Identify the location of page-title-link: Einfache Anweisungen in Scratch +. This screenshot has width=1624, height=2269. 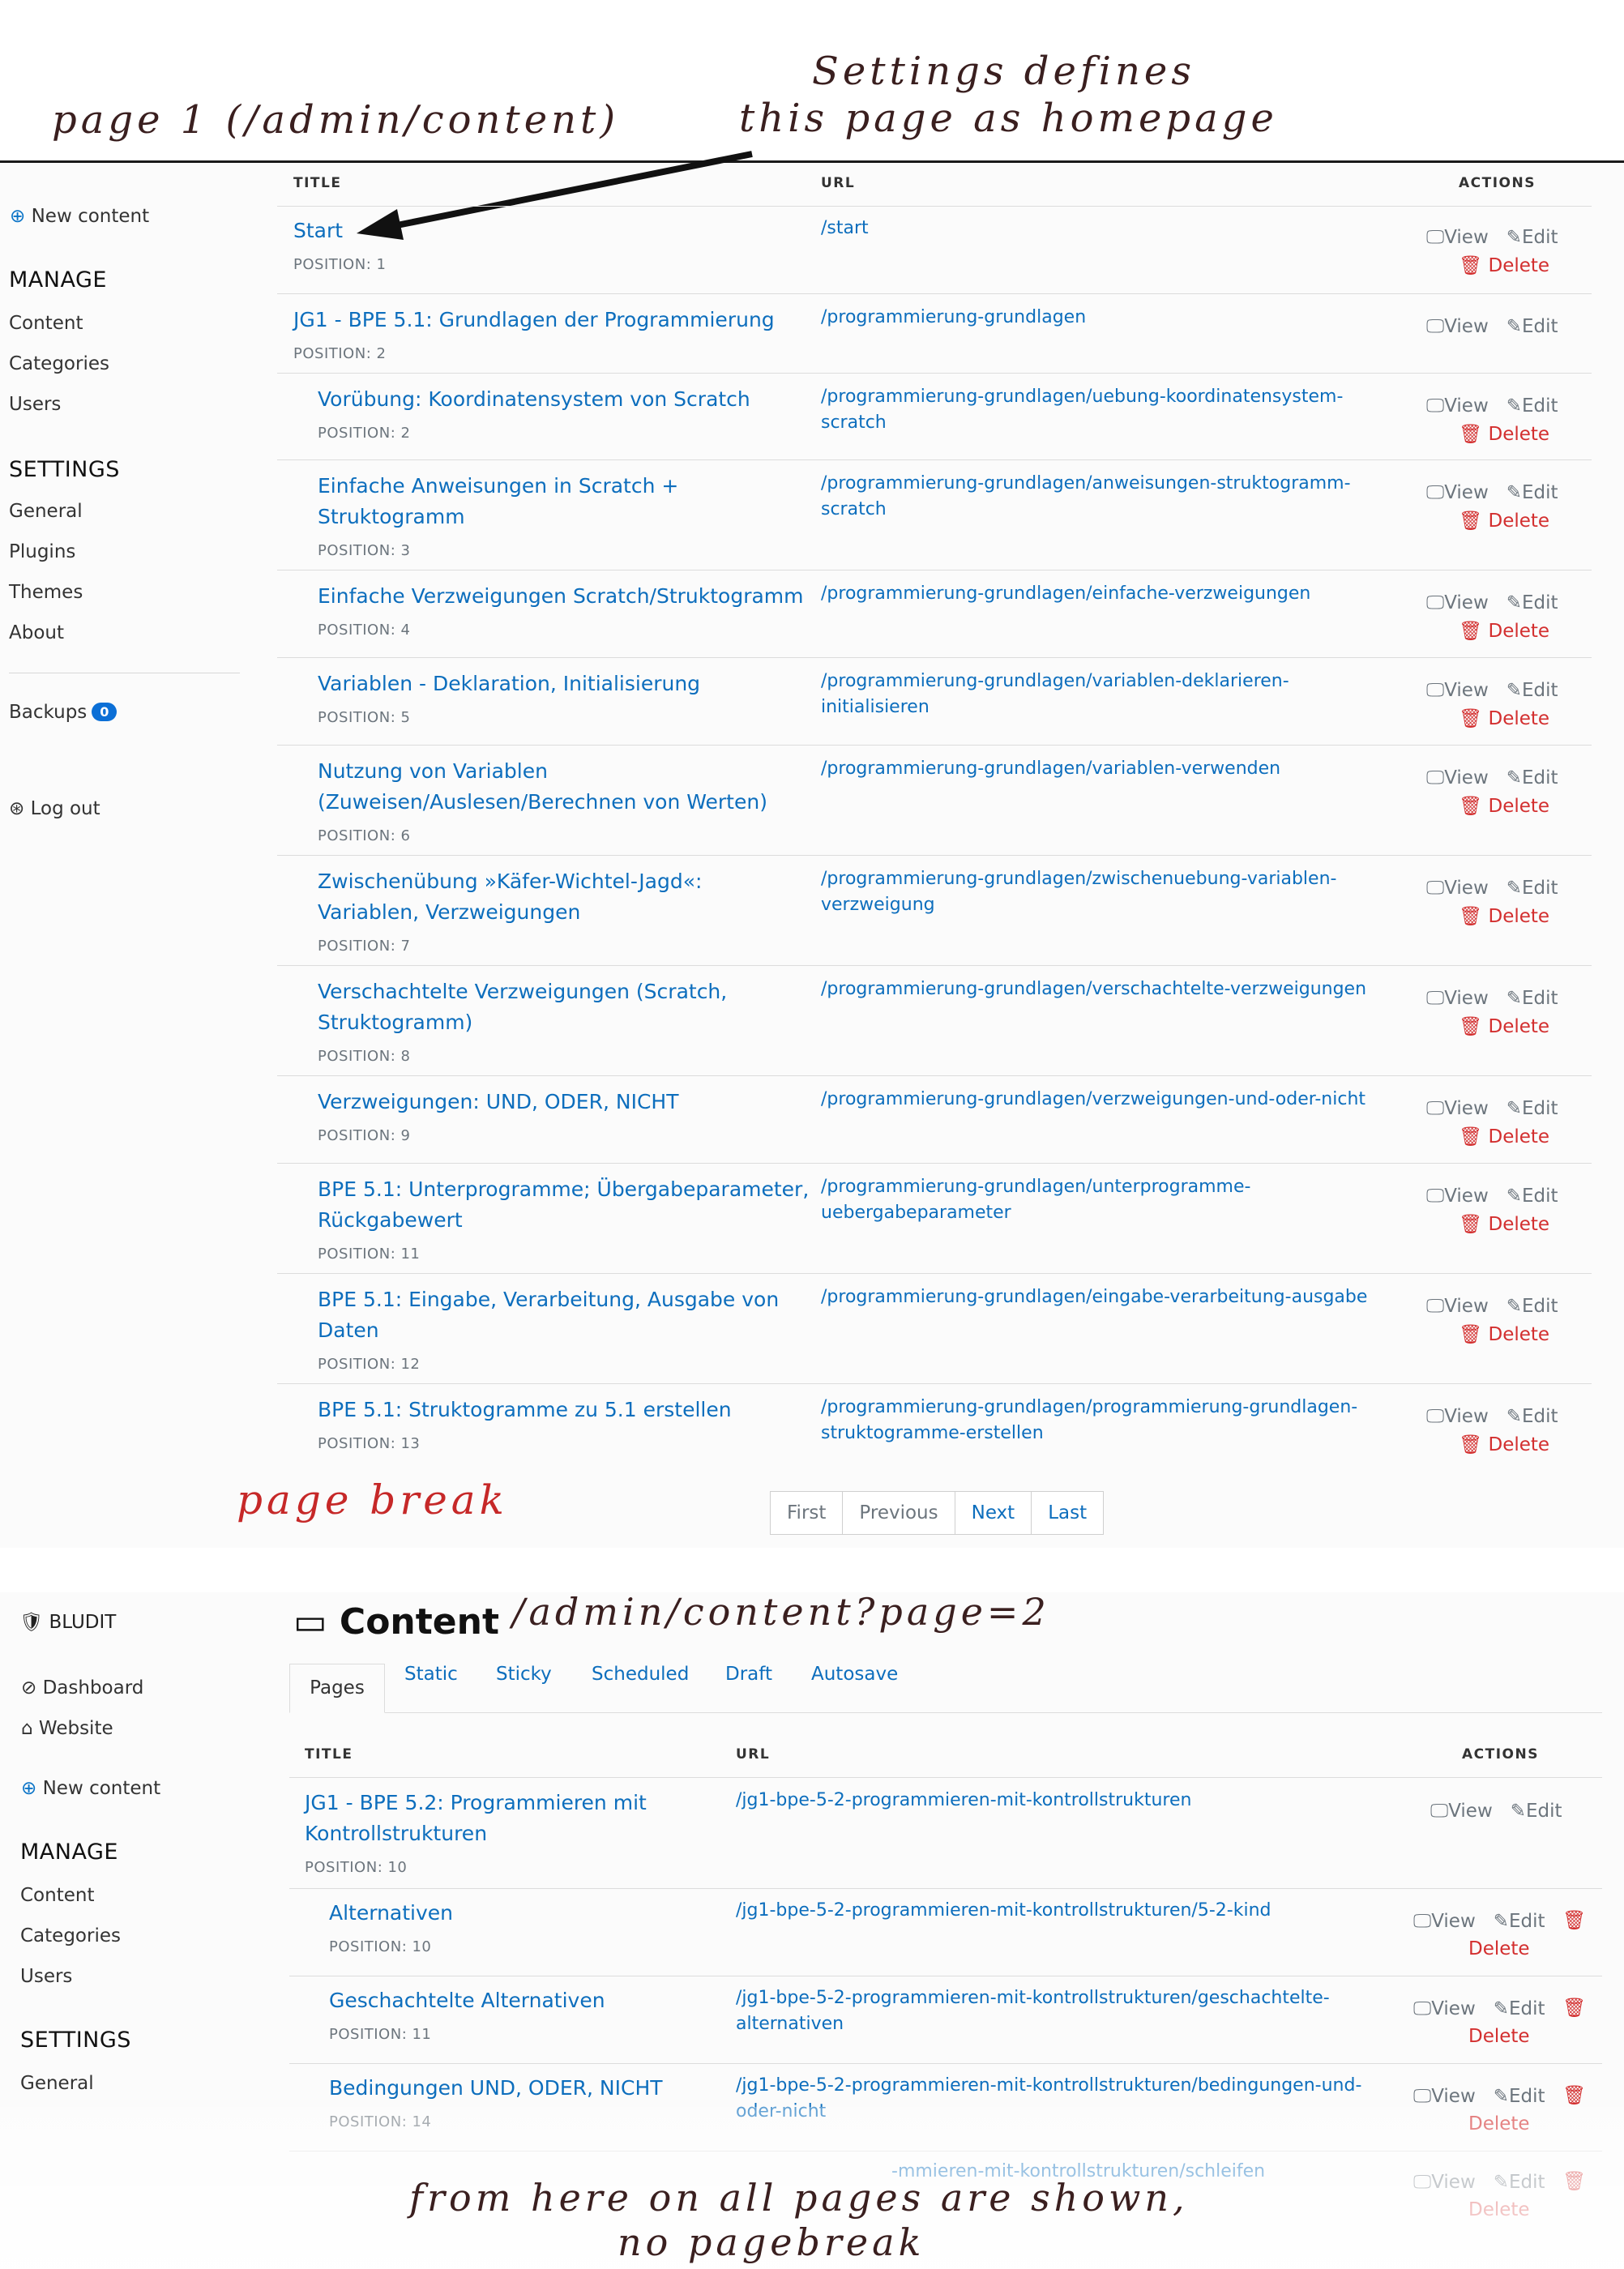
(498, 487).